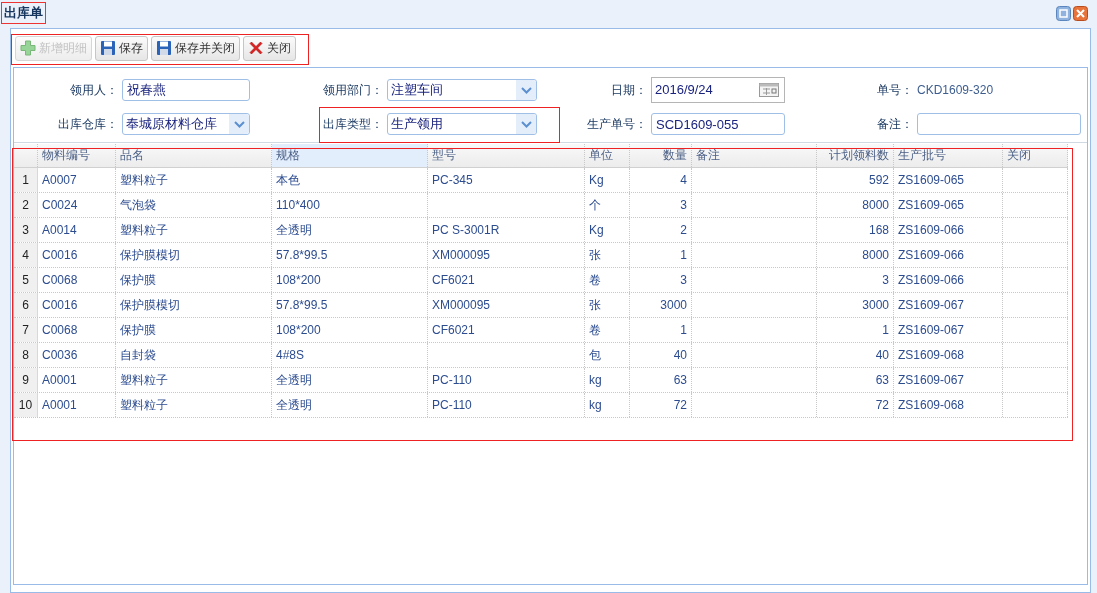 This screenshot has height=593, width=1097. What do you see at coordinates (855, 155) in the screenshot?
I see `column-header: 计划领料数` at bounding box center [855, 155].